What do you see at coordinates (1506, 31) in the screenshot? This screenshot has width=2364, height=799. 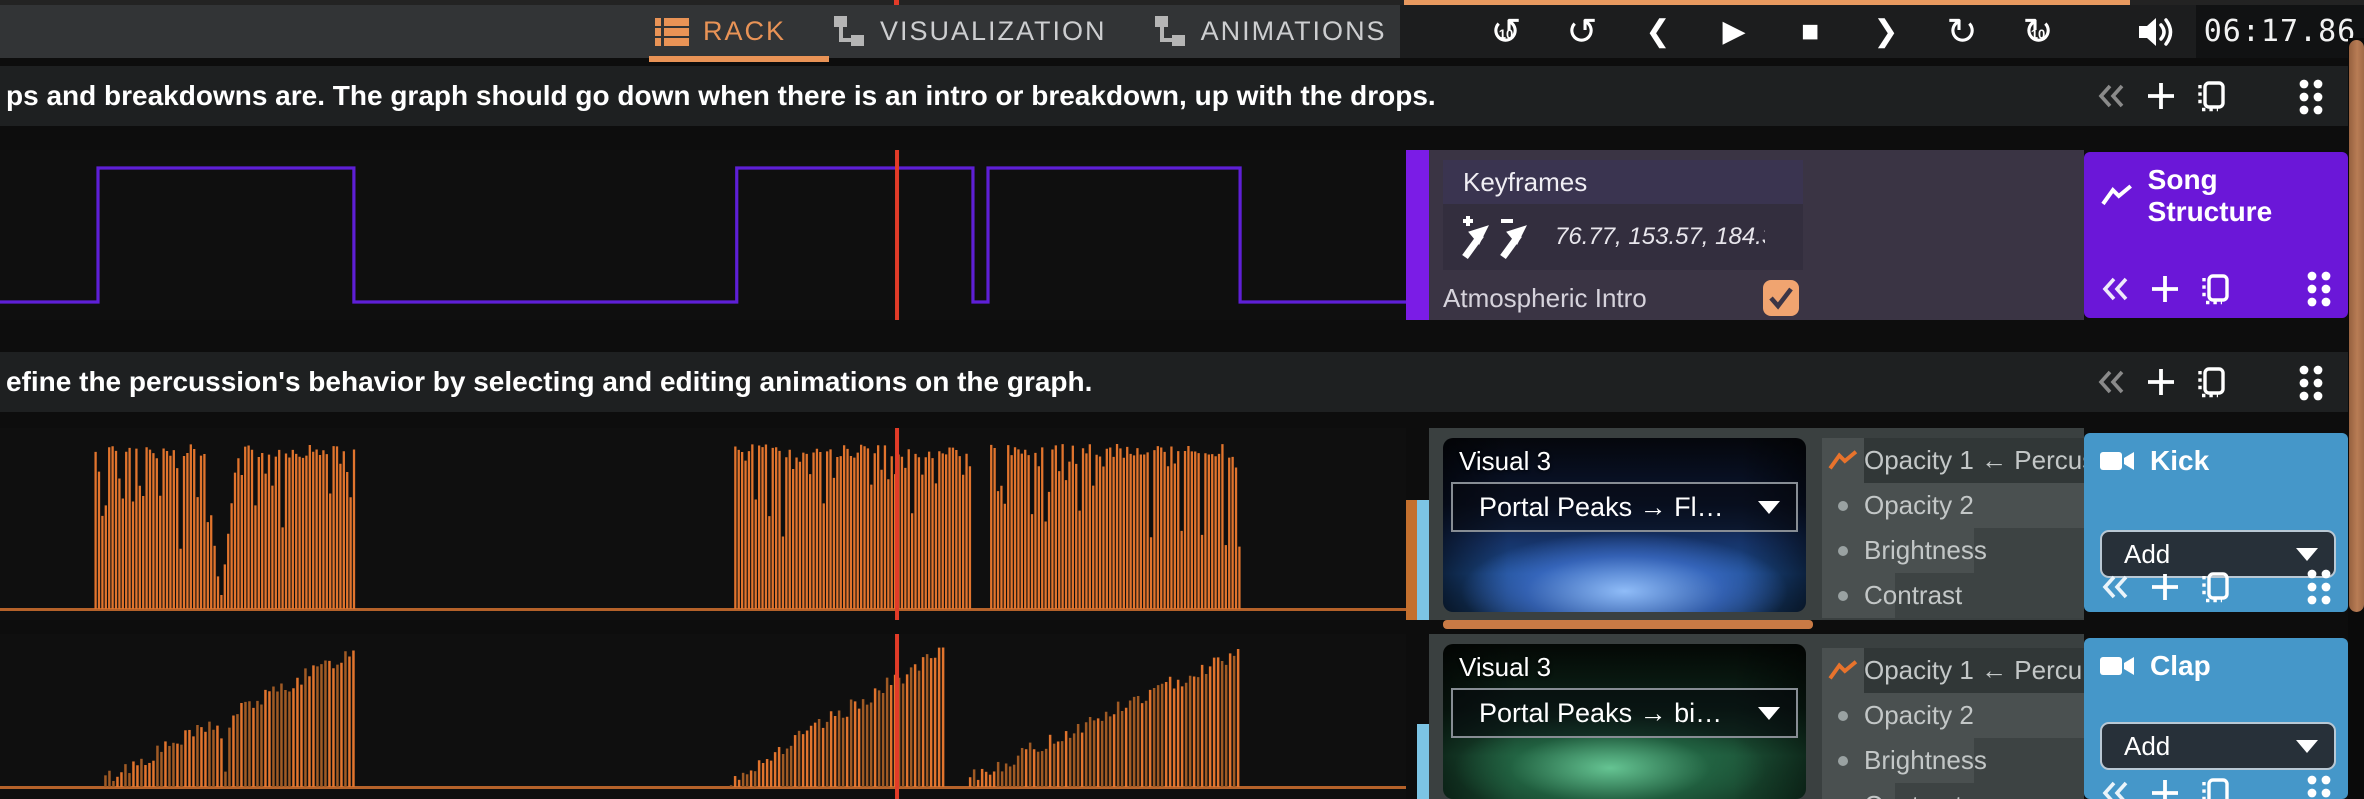 I see `skip-back-10-button: ↺ 10` at bounding box center [1506, 31].